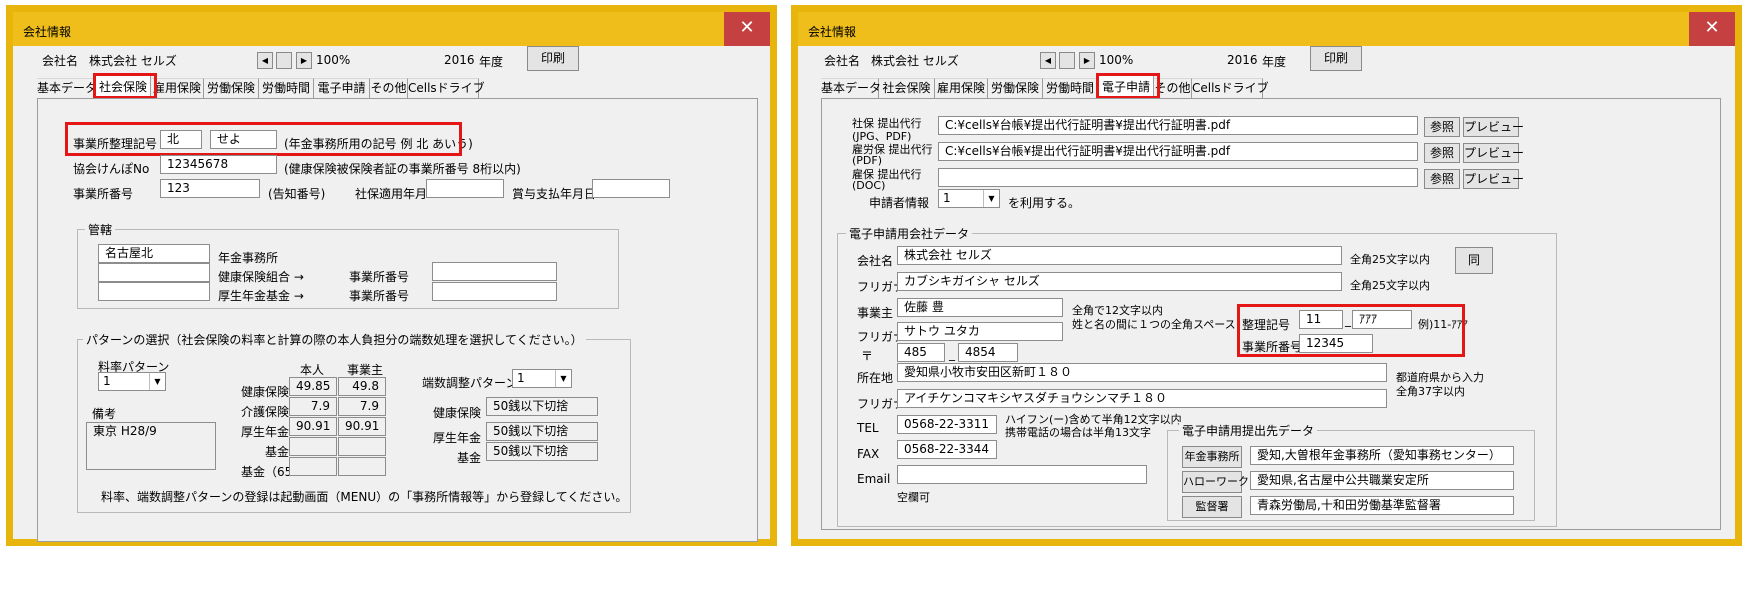 The width and height of the screenshot is (1743, 613). What do you see at coordinates (133, 61) in the screenshot?
I see `company-name: 株式会社 セルズ` at bounding box center [133, 61].